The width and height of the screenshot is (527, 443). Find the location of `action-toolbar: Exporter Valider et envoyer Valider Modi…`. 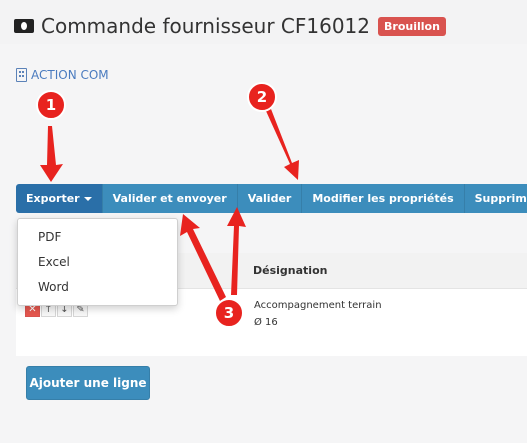

action-toolbar: Exporter Valider et envoyer Valider Modi… is located at coordinates (271, 198).